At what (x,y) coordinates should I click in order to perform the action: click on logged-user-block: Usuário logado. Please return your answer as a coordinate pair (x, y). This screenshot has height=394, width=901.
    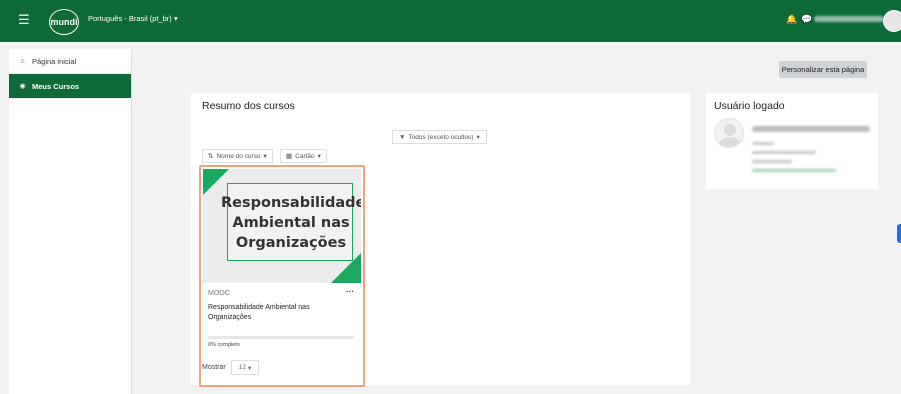
    Looking at the image, I should click on (792, 141).